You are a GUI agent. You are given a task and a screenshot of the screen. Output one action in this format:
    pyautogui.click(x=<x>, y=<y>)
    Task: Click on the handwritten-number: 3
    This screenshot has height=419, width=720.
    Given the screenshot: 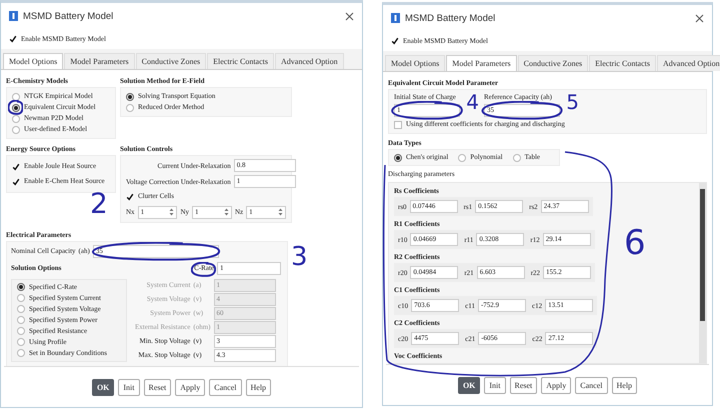 What is the action you would take?
    pyautogui.click(x=299, y=257)
    